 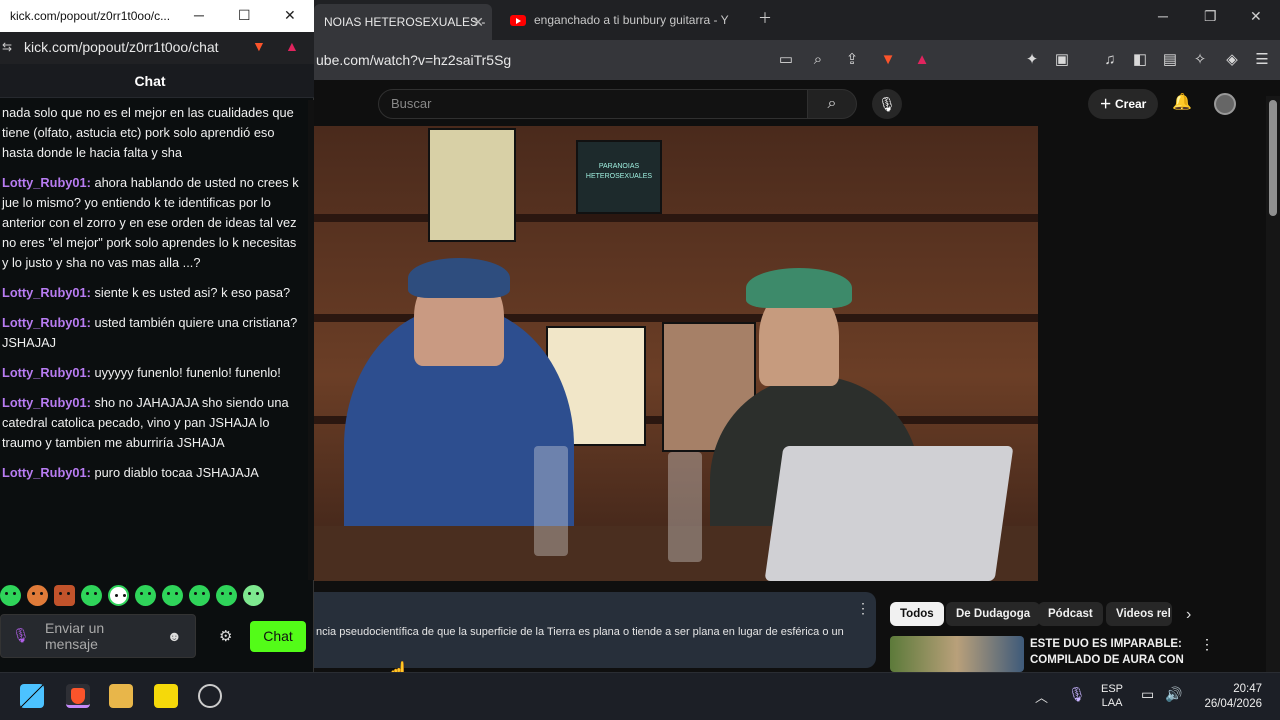 What do you see at coordinates (1233, 704) in the screenshot?
I see `clock-date: 26/04/2026` at bounding box center [1233, 704].